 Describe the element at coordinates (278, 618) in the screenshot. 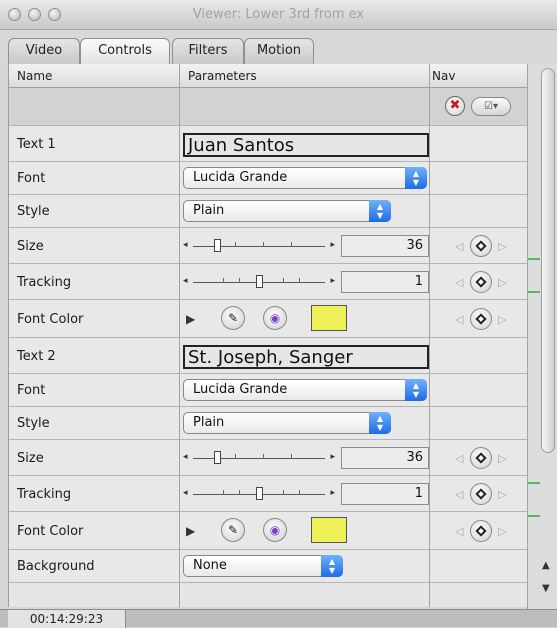

I see `timecode-bar: 00:14:29:23` at that location.